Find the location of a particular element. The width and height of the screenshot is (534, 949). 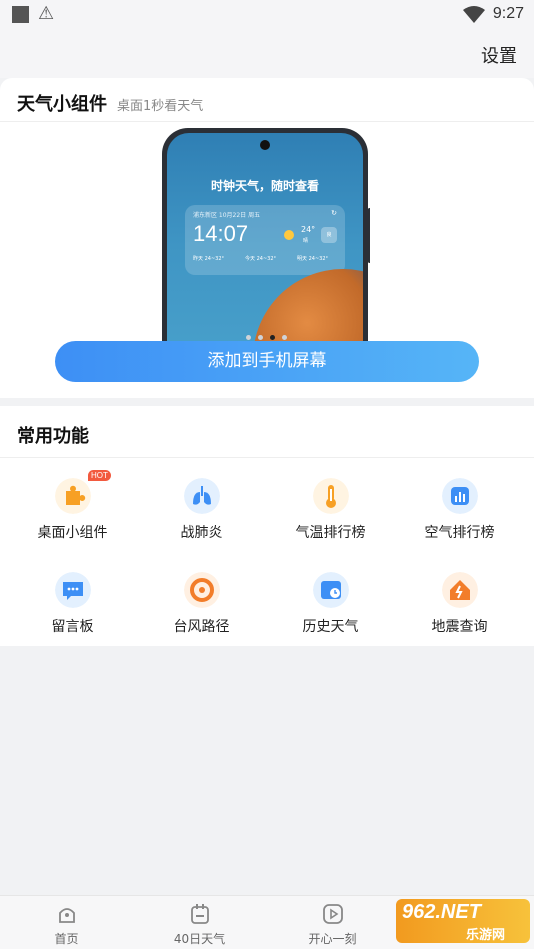

hot-badge: HOT is located at coordinates (99, 475).